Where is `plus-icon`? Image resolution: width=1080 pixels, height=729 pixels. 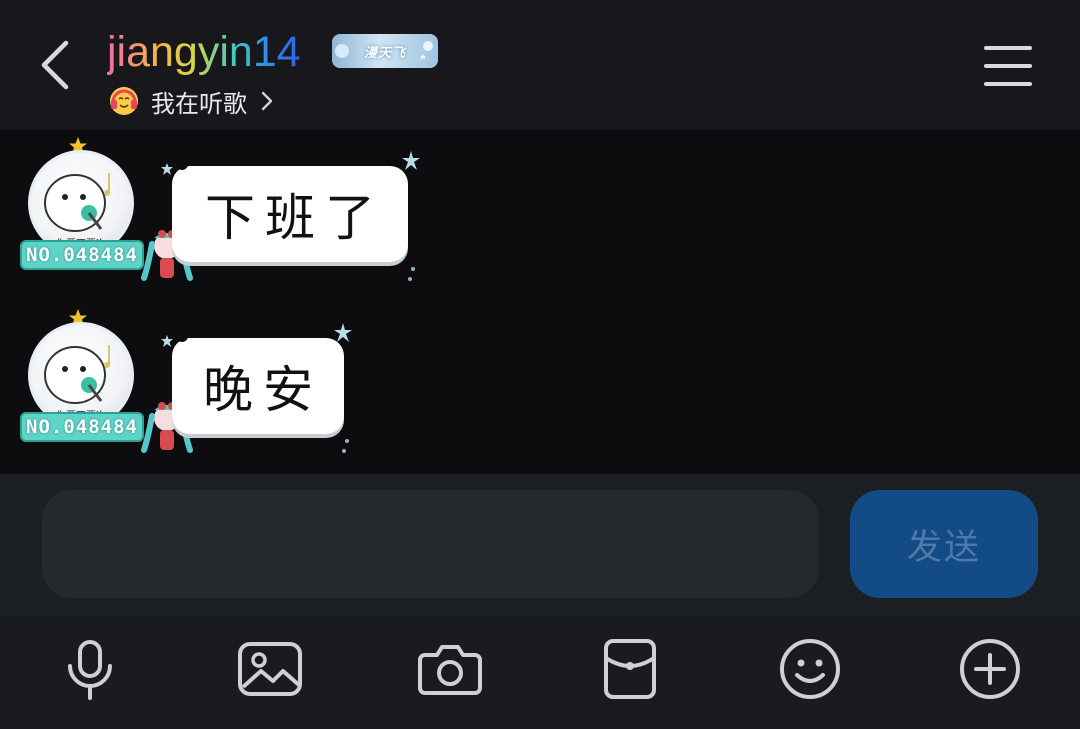
plus-icon is located at coordinates (990, 669).